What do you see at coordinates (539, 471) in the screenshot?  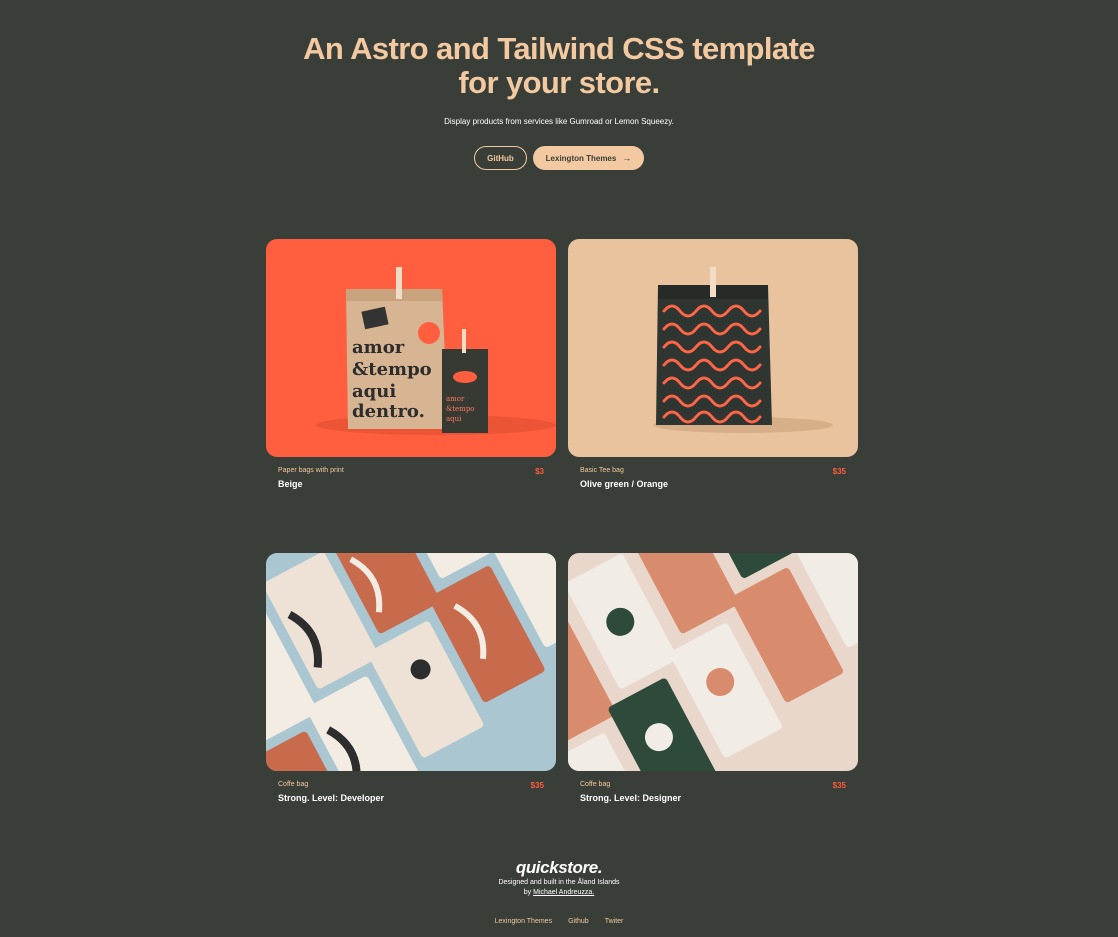 I see `product-price: $3` at bounding box center [539, 471].